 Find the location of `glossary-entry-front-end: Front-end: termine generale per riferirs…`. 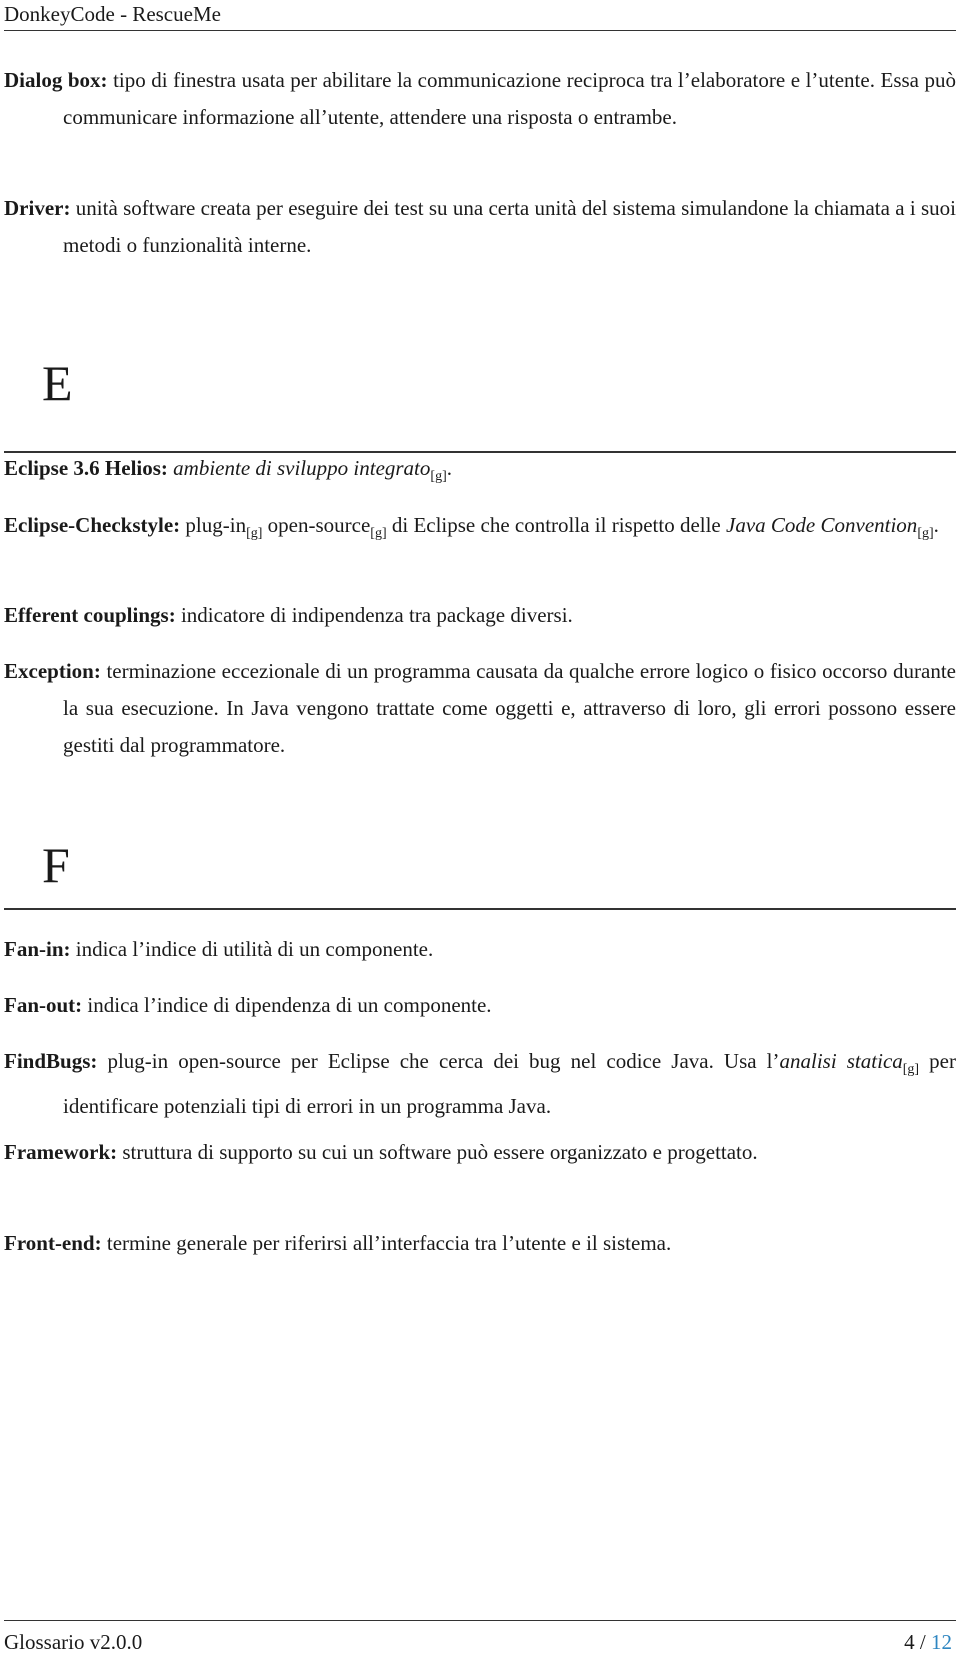

glossary-entry-front-end: Front-end: termine generale per riferirs… is located at coordinates (480, 1243).